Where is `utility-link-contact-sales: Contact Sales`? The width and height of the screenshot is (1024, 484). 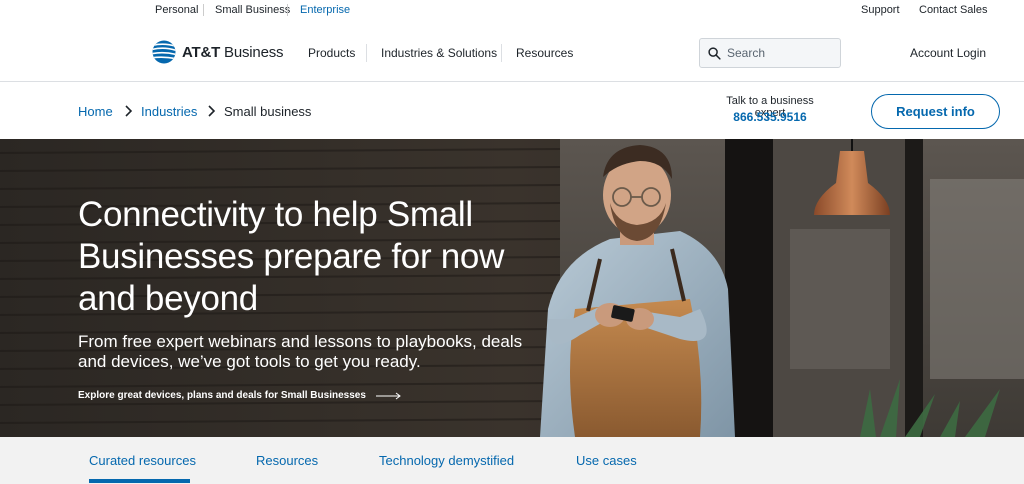
utility-link-contact-sales: Contact Sales is located at coordinates (953, 10).